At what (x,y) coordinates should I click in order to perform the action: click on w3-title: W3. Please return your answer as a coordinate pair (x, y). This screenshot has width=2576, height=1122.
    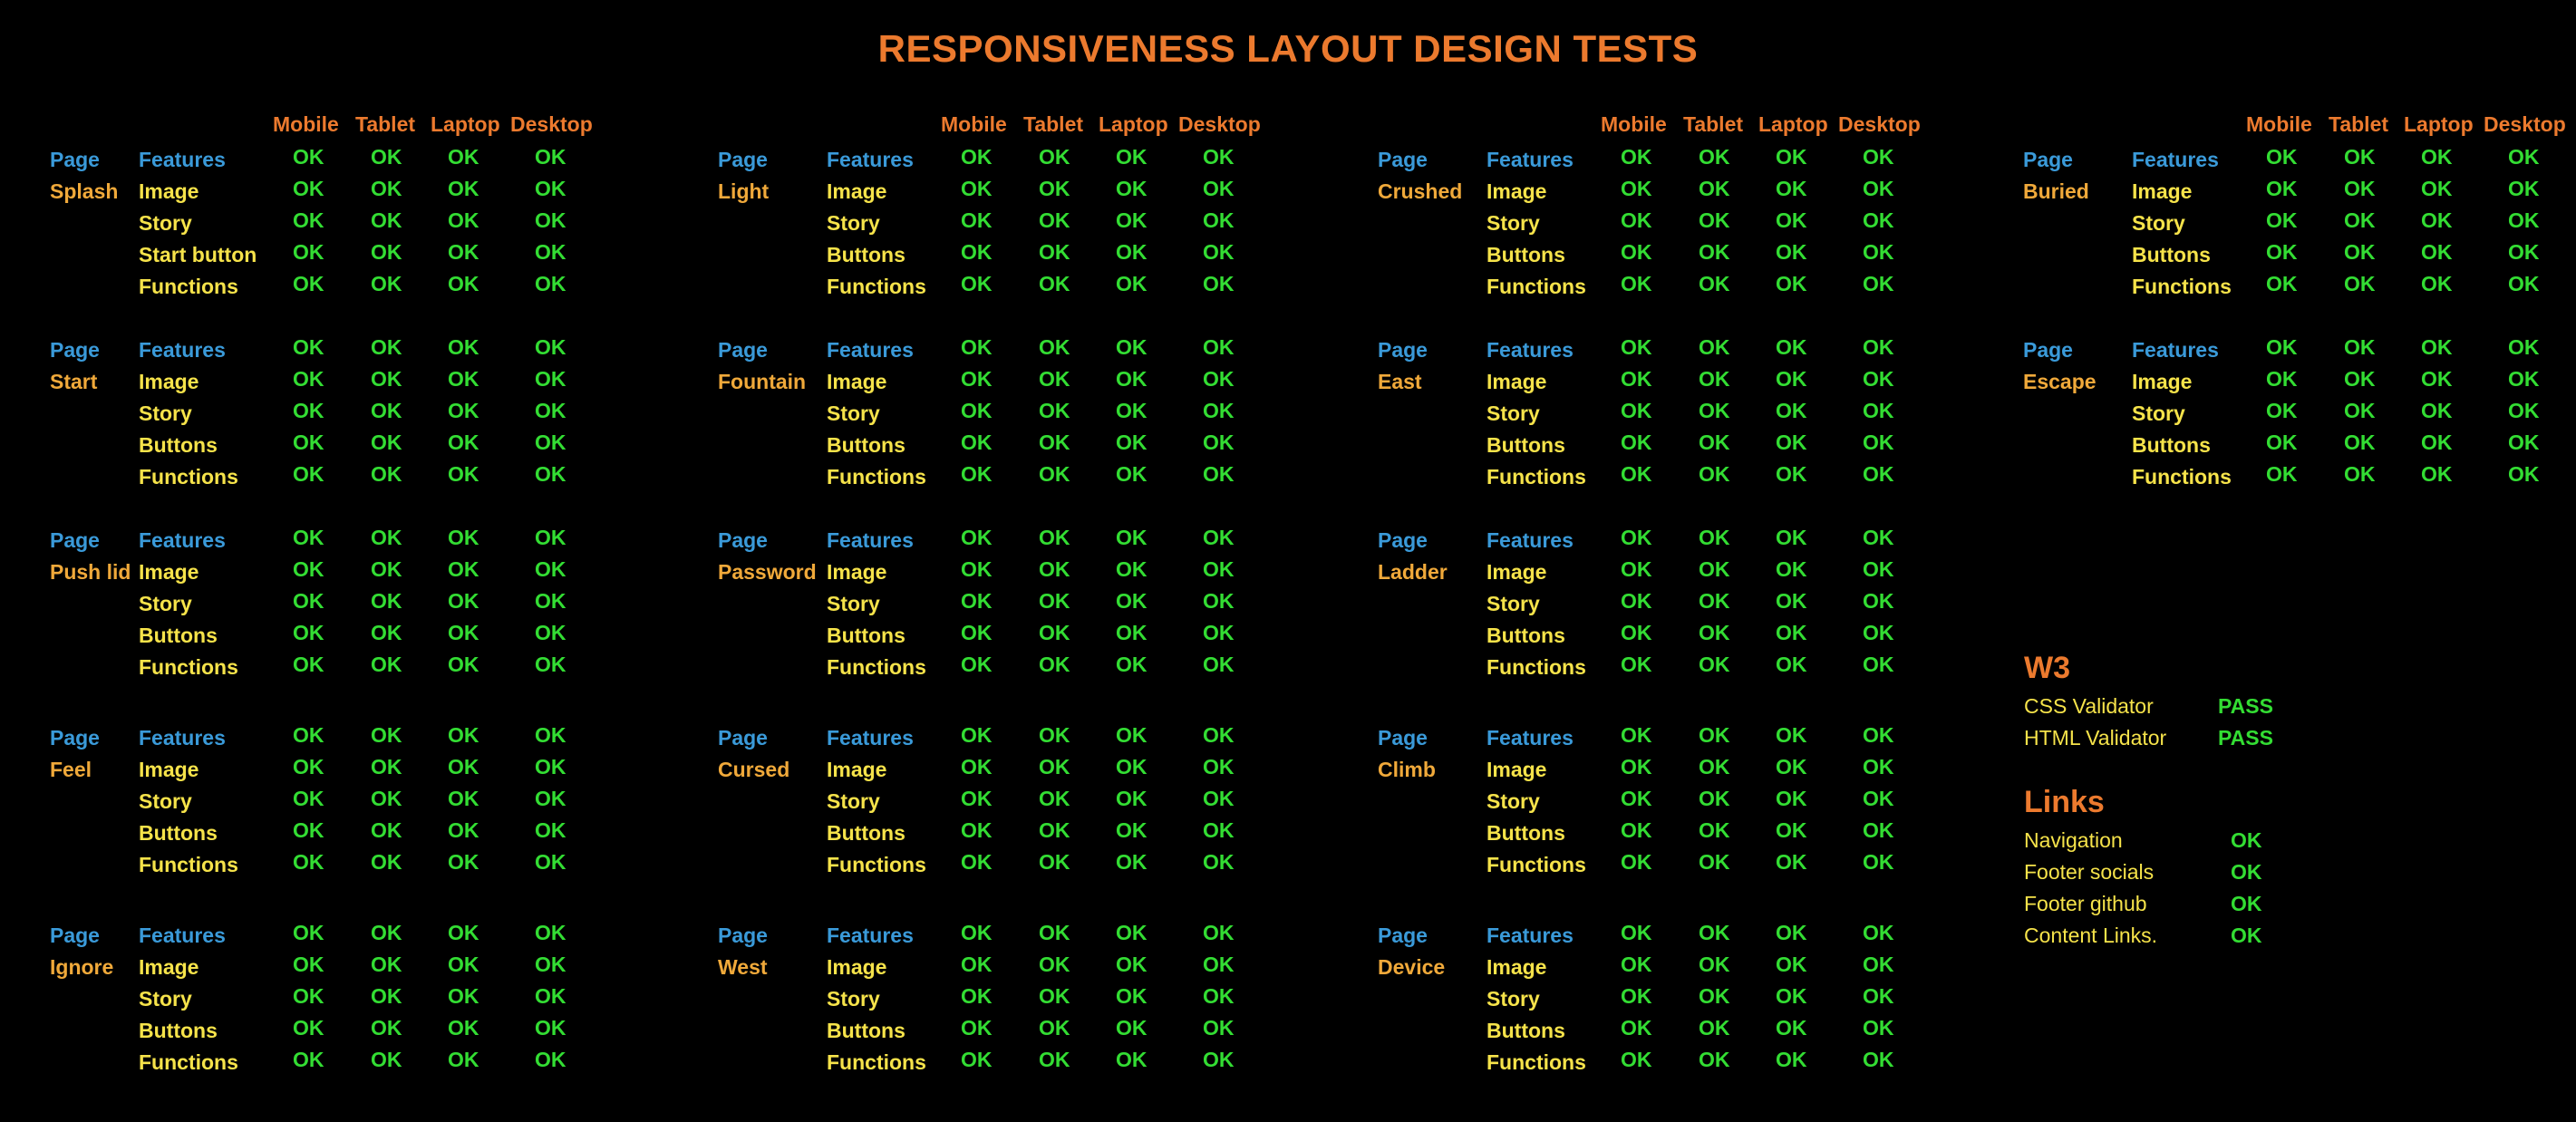
    Looking at the image, I should click on (2047, 668).